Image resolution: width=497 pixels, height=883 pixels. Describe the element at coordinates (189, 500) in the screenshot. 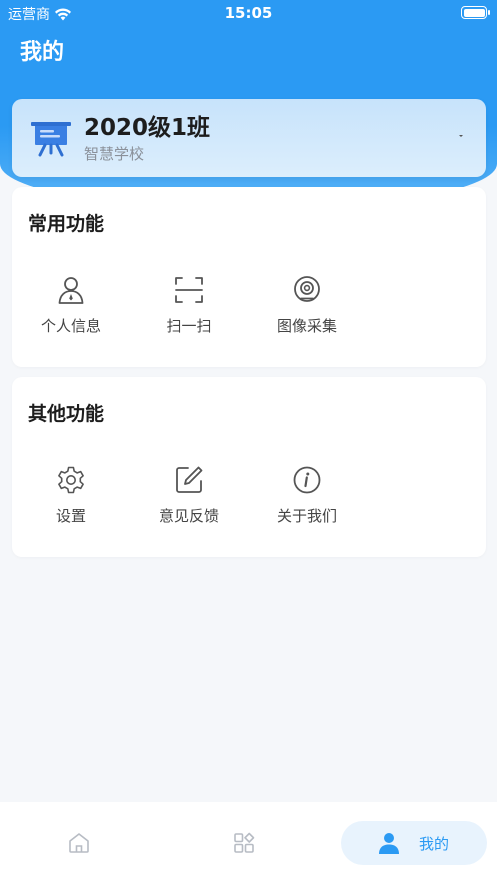

I see `feedback-button: 意见反馈` at that location.